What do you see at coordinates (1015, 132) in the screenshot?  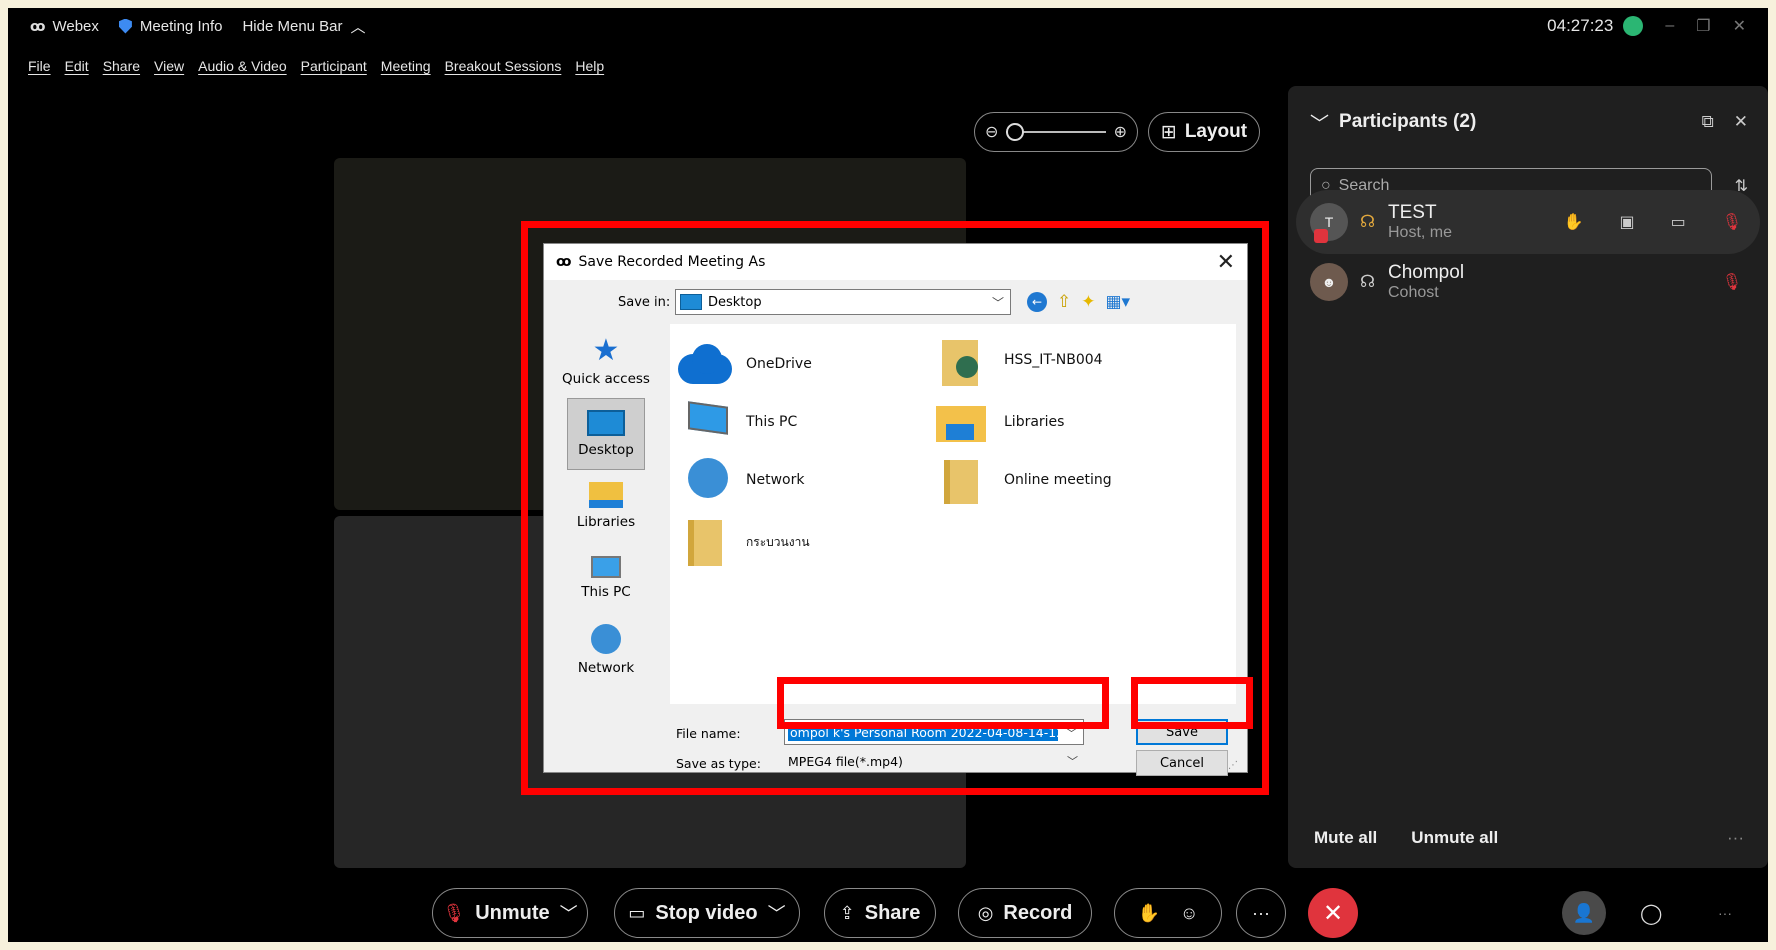 I see `zoom-slider-knob` at bounding box center [1015, 132].